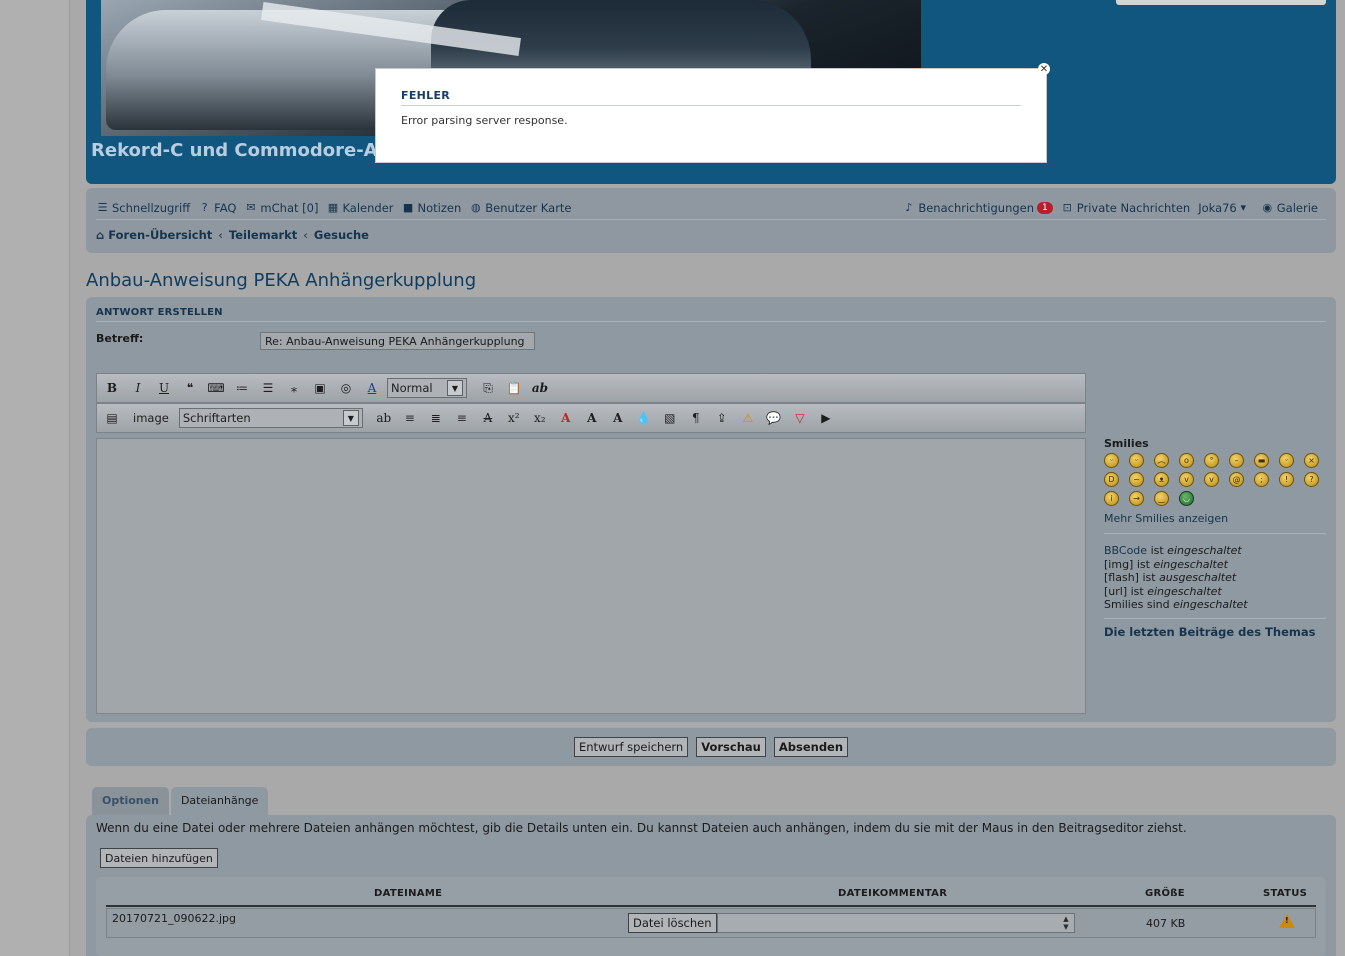  I want to click on tab-bar: Optionen Dateianhänge, so click(181, 801).